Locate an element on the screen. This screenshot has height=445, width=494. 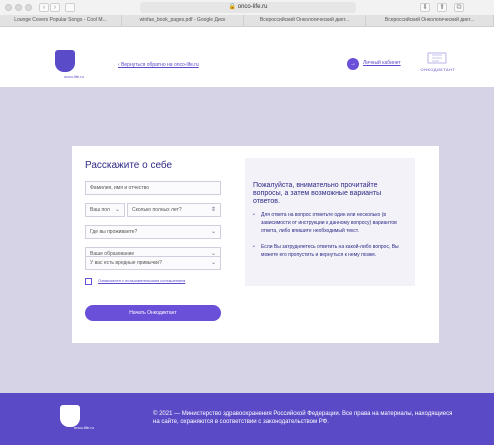
shield-logo-icon is located at coordinates (65, 61).